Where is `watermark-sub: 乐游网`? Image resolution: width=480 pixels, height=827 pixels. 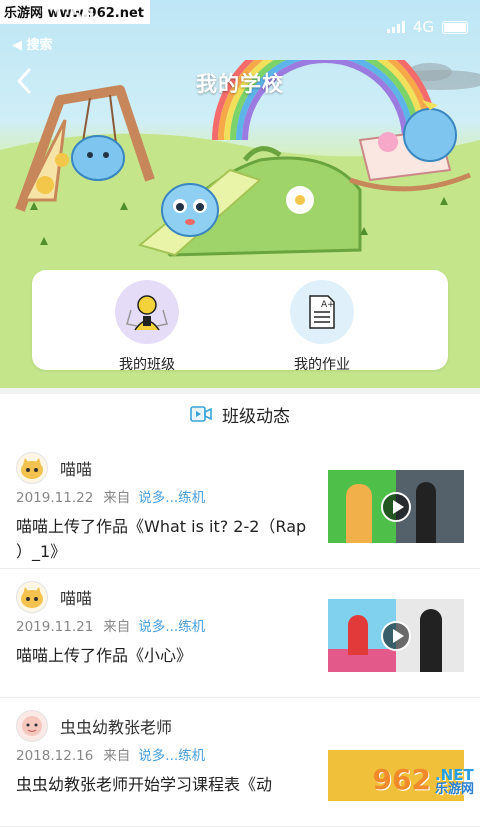
watermark-sub: 乐游网 is located at coordinates (454, 789).